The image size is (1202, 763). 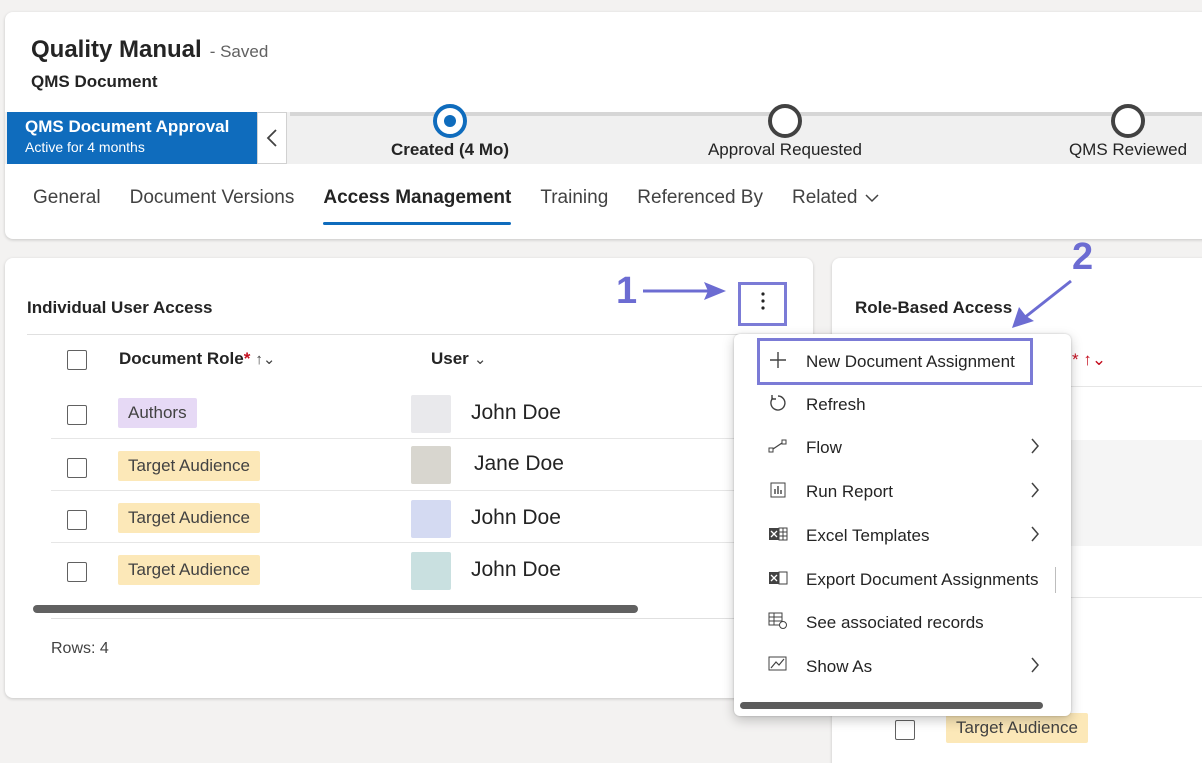 I want to click on process-name: QMS Document Approval, so click(x=127, y=126).